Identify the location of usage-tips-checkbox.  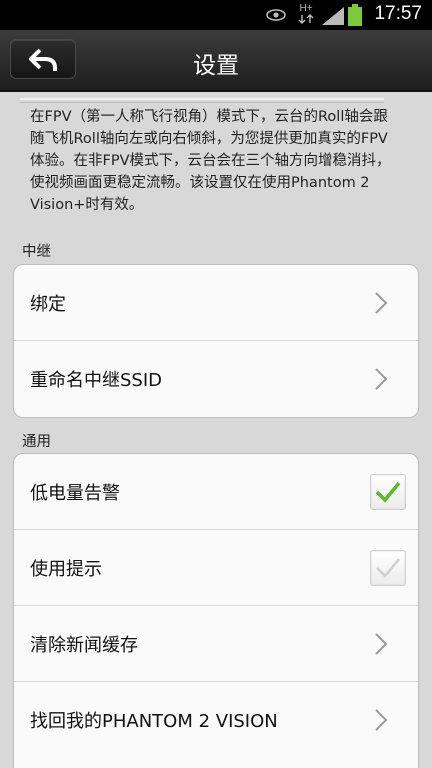
(388, 567).